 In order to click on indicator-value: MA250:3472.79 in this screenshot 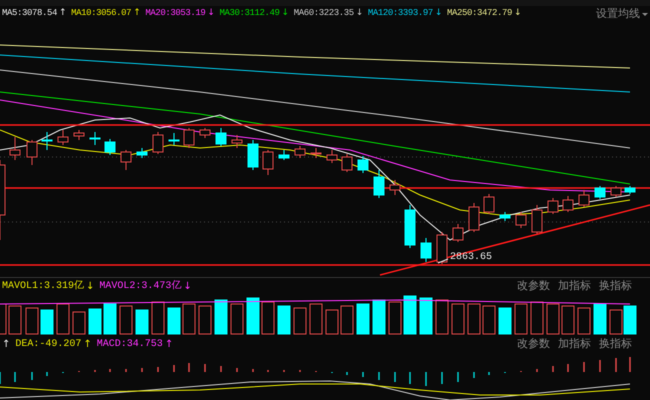, I will do `click(479, 13)`.